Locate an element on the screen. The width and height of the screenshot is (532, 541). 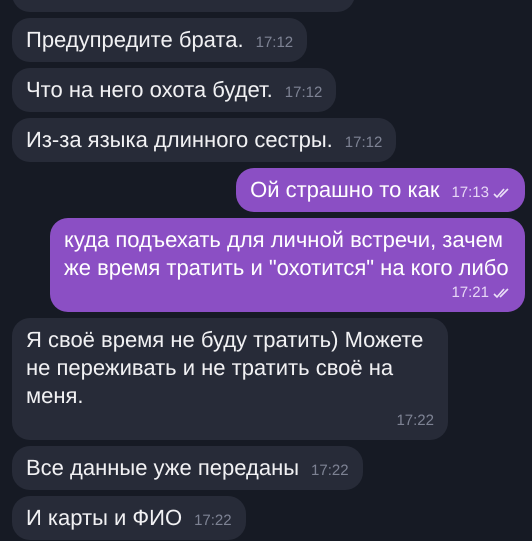
message-text: Предупредите брата. is located at coordinates (135, 40).